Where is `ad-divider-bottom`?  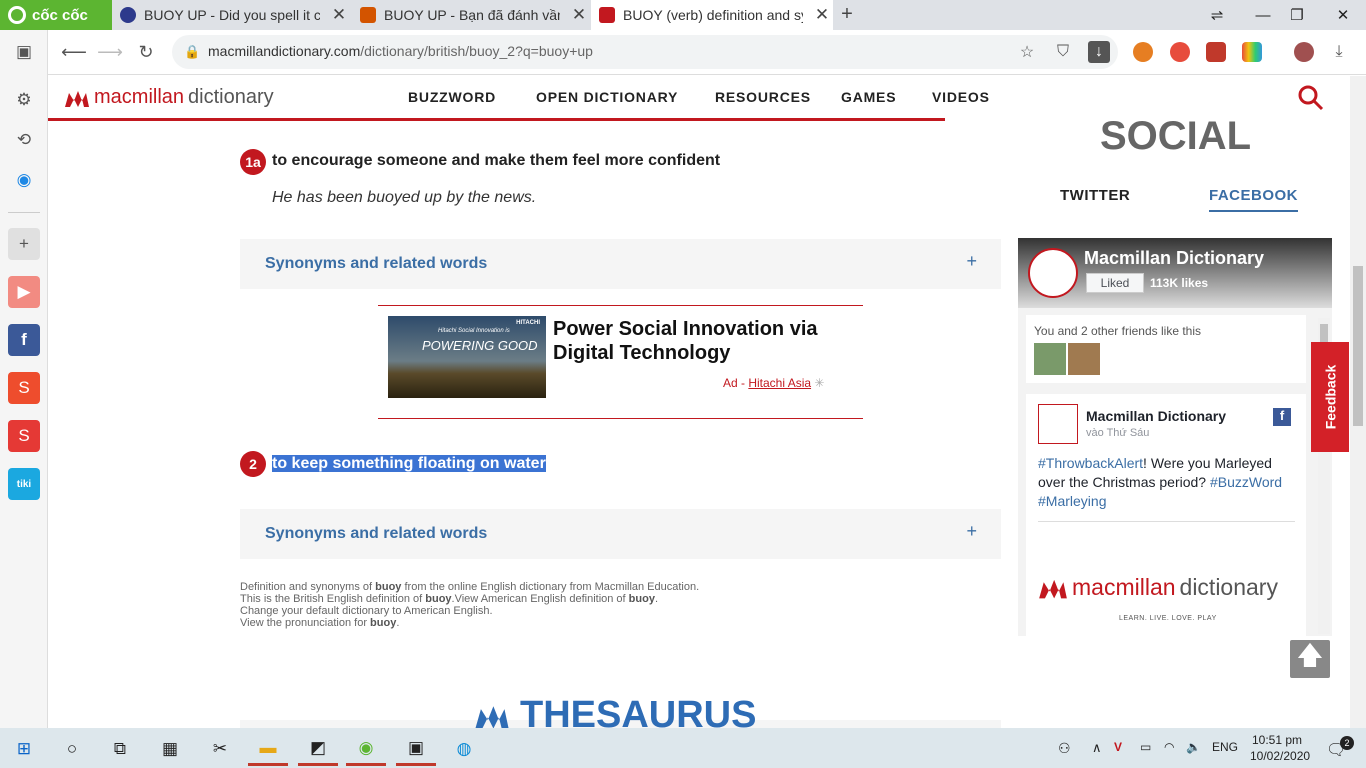 ad-divider-bottom is located at coordinates (620, 418).